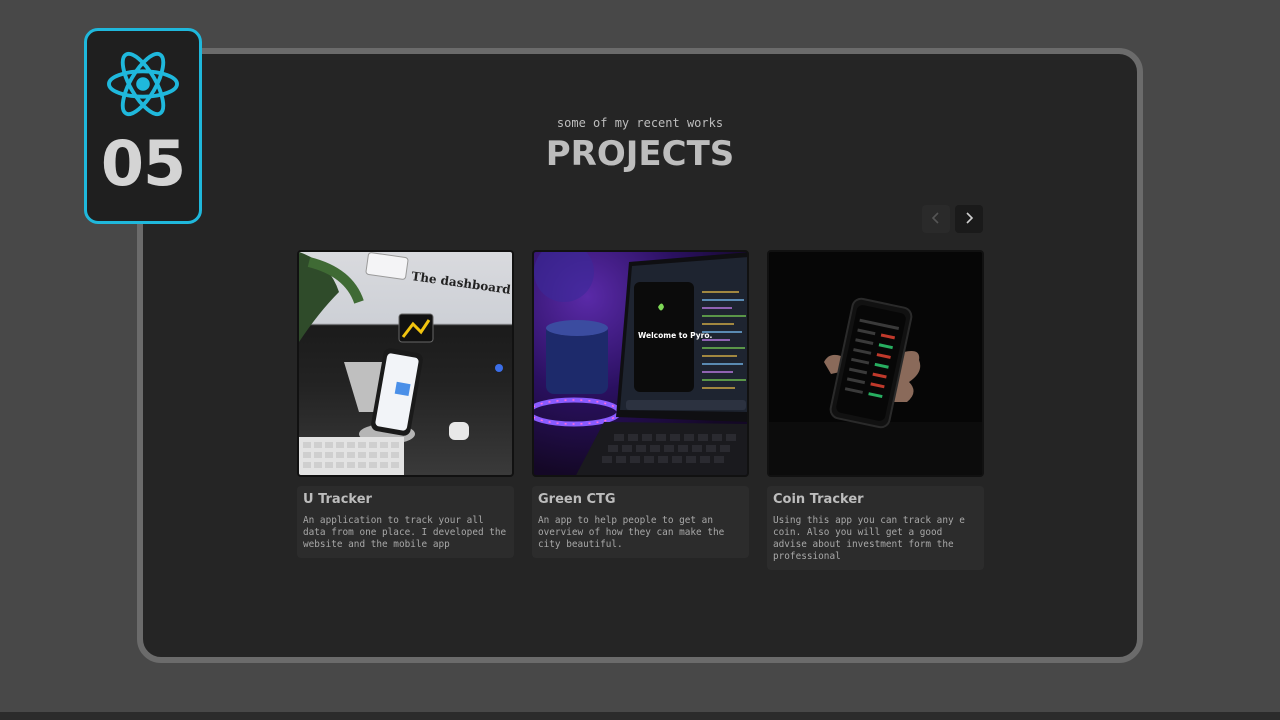 The image size is (1280, 720). What do you see at coordinates (818, 499) in the screenshot?
I see `project-name: Coin Tracker` at bounding box center [818, 499].